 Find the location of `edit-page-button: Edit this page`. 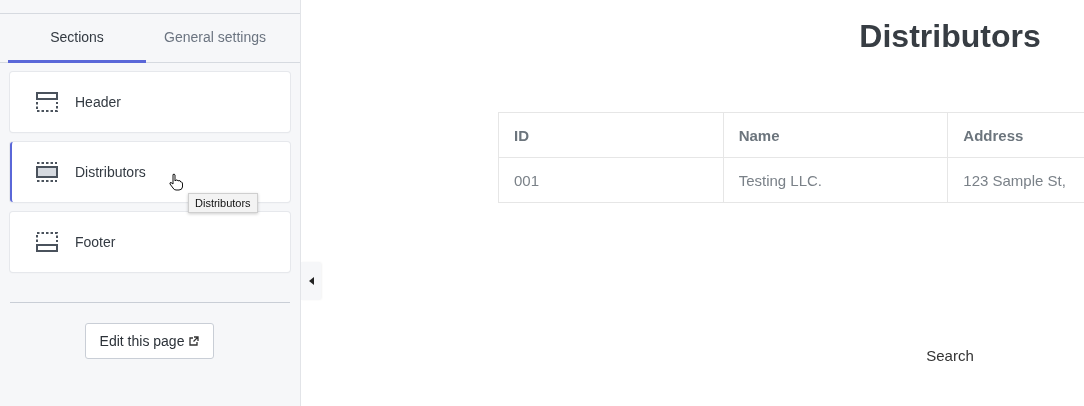

edit-page-button: Edit this page is located at coordinates (149, 341).